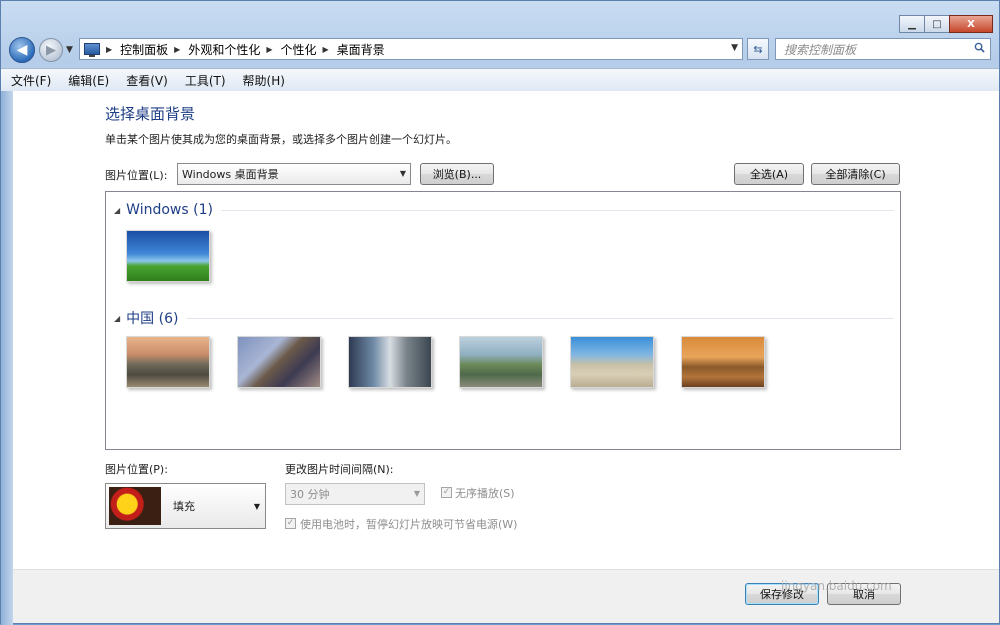 The image size is (1000, 625). What do you see at coordinates (820, 49) in the screenshot?
I see `search-placeholder: 搜索控制面板` at bounding box center [820, 49].